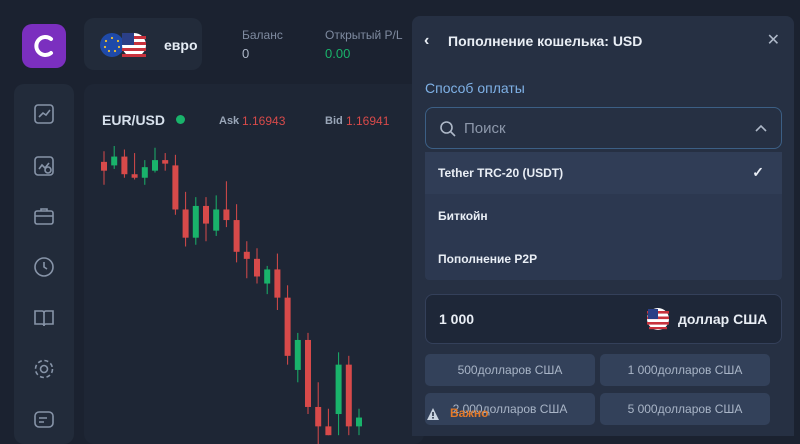  I want to click on payment-method-label: Способ оплаты, so click(475, 88).